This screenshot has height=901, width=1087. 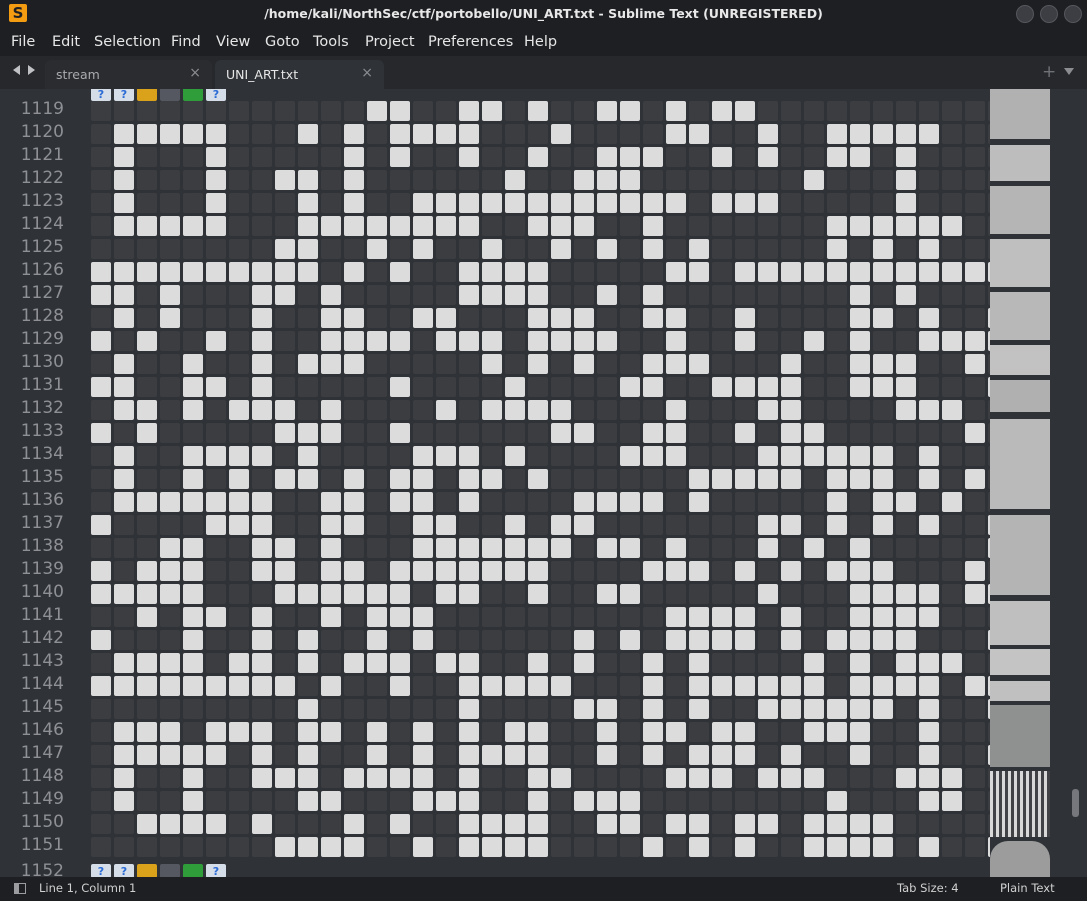 What do you see at coordinates (1049, 14) in the screenshot?
I see `maximize-button` at bounding box center [1049, 14].